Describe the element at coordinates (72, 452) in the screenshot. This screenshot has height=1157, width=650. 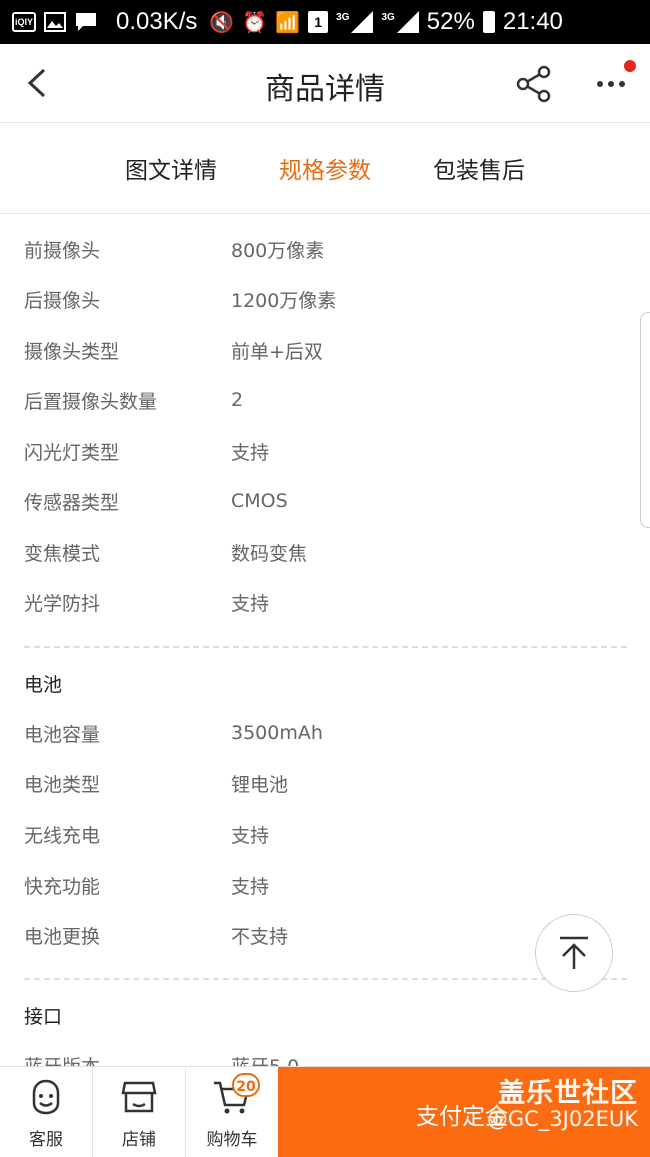
I see `spec-key: 闪光灯类型` at that location.